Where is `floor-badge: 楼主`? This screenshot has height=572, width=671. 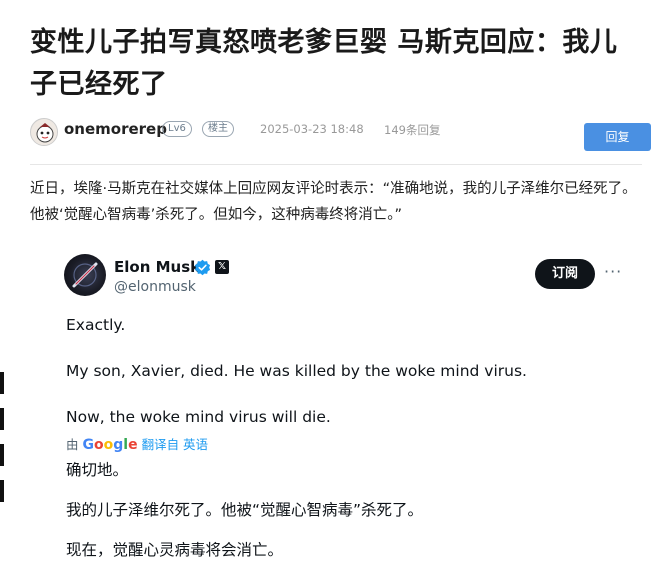
floor-badge: 楼主 is located at coordinates (218, 129).